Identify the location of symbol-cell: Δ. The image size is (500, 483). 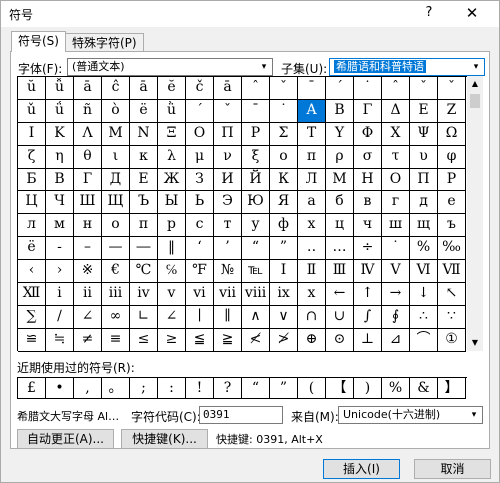
(396, 111).